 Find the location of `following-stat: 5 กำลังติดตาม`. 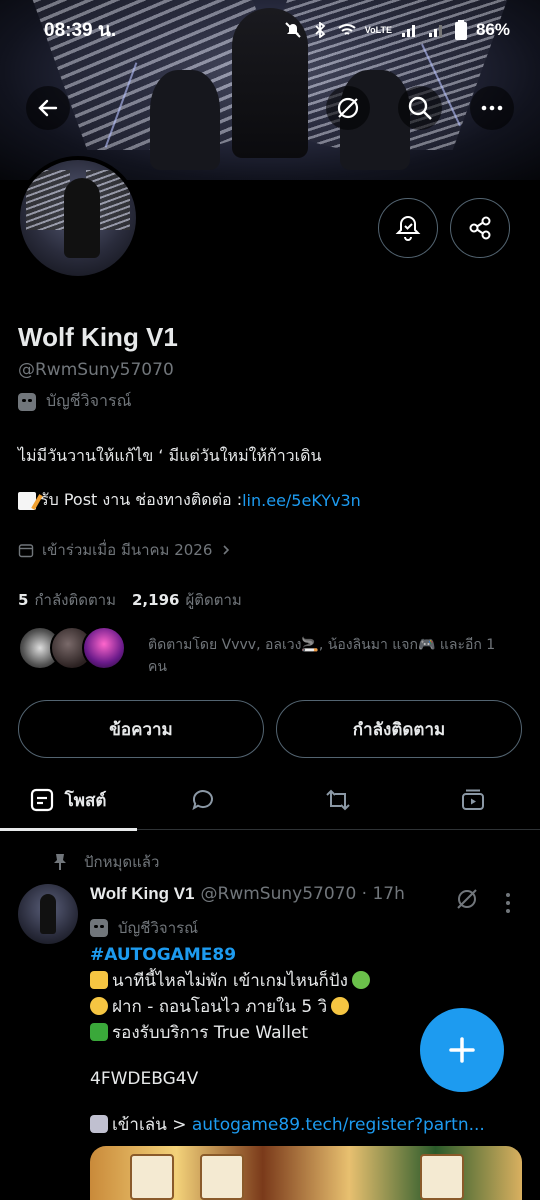

following-stat: 5 กำลังติดตาม is located at coordinates (67, 600).